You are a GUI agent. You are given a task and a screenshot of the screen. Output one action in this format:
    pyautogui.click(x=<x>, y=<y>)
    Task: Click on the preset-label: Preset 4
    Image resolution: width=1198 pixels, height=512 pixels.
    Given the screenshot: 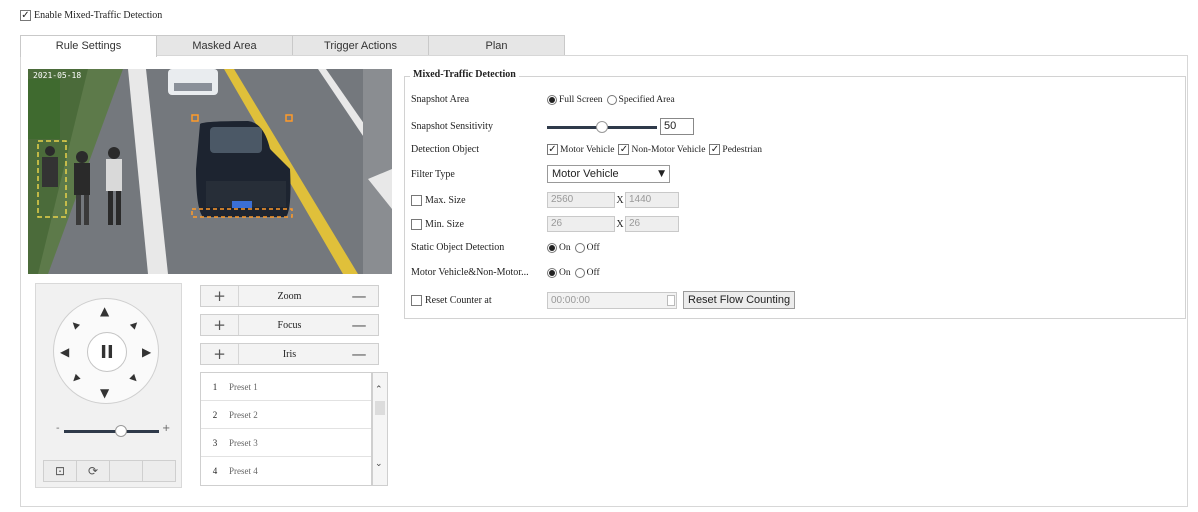 What is the action you would take?
    pyautogui.click(x=243, y=471)
    